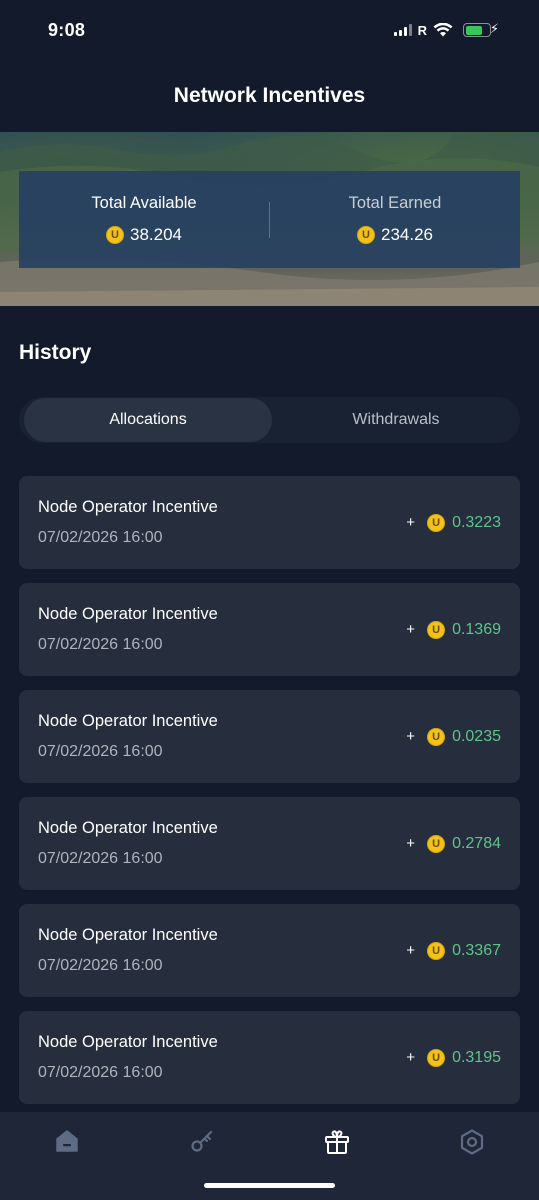 This screenshot has height=1200, width=539. What do you see at coordinates (67, 29) in the screenshot?
I see `status-time: 9:08` at bounding box center [67, 29].